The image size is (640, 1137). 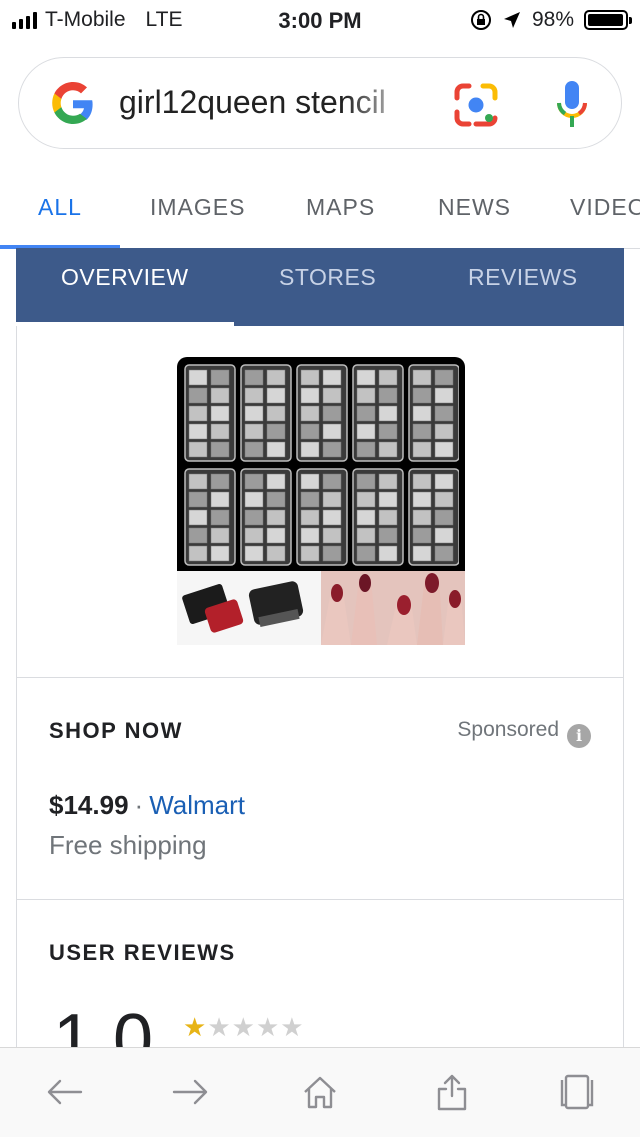 What do you see at coordinates (142, 952) in the screenshot?
I see `user-reviews-title: USER REVIEWS` at bounding box center [142, 952].